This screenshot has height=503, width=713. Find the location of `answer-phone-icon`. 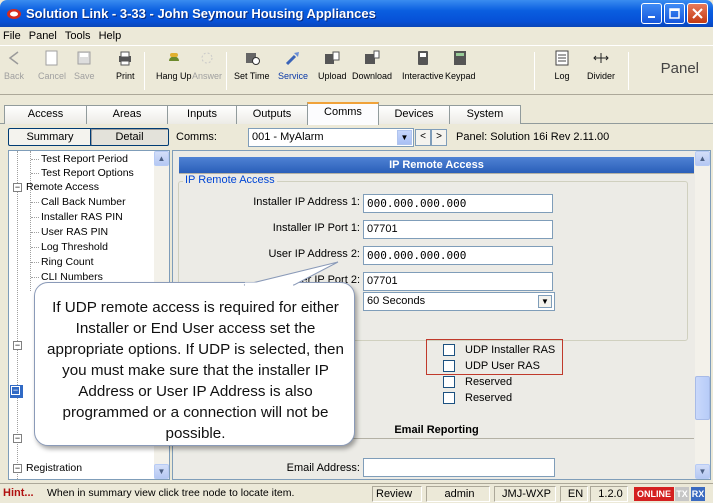

answer-phone-icon is located at coordinates (207, 58).